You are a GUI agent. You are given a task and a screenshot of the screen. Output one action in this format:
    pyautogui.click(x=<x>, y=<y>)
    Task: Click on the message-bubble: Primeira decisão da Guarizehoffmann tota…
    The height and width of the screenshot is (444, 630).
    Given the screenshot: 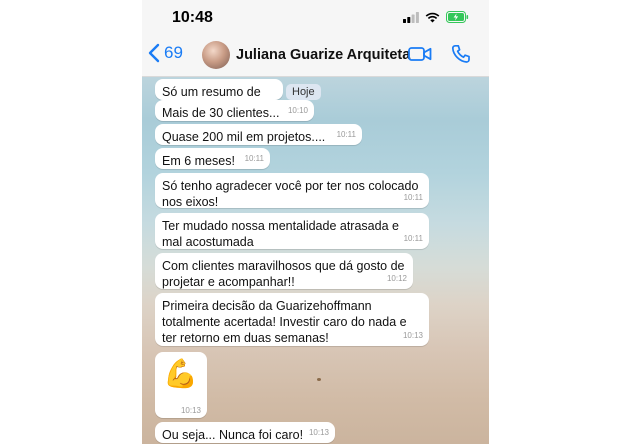 What is the action you would take?
    pyautogui.click(x=292, y=319)
    